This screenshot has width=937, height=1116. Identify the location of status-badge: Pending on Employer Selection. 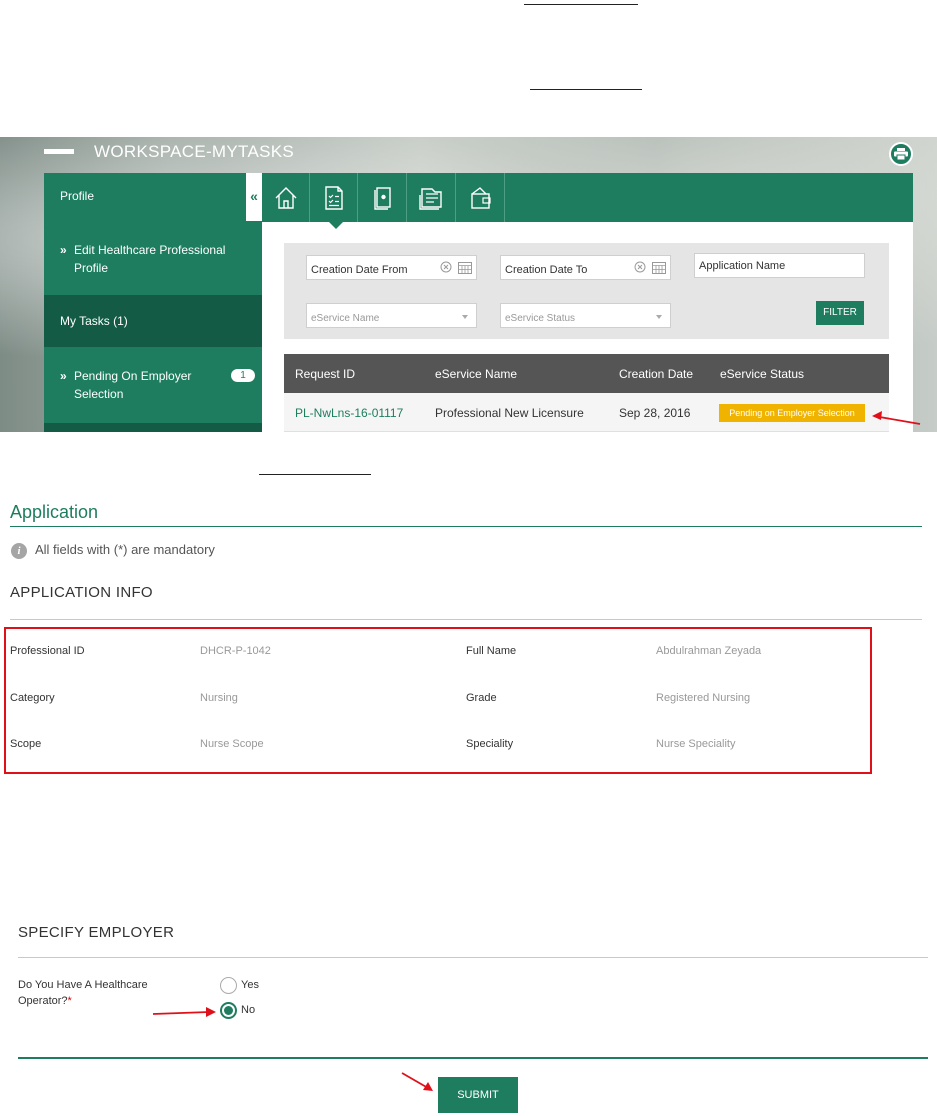
(792, 413).